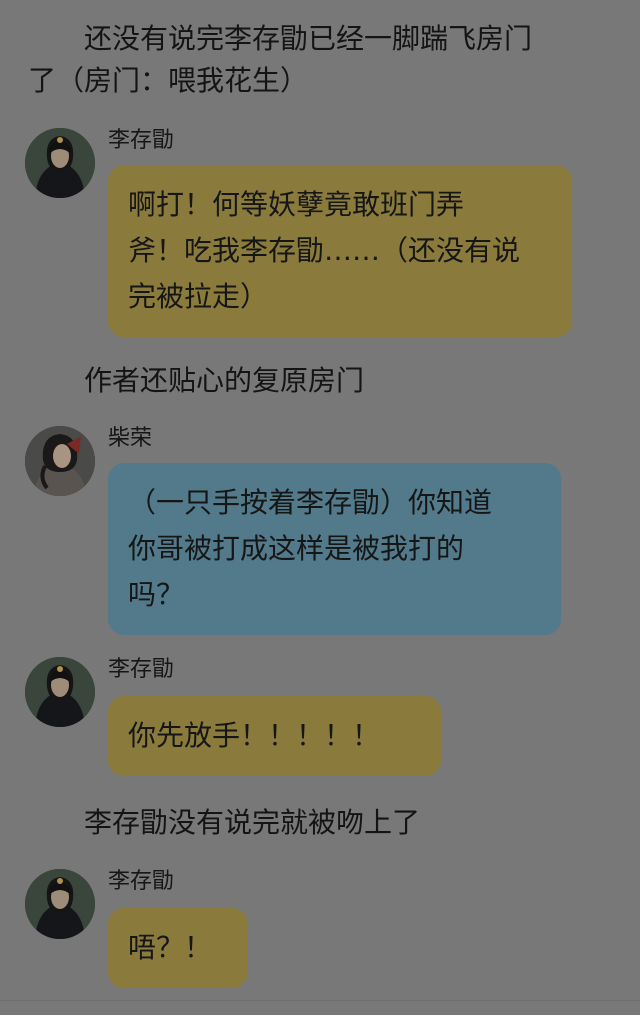 The height and width of the screenshot is (1015, 640). I want to click on narration-line: 还没有说完李存勖已经一脚踹飞房门, so click(280, 38).